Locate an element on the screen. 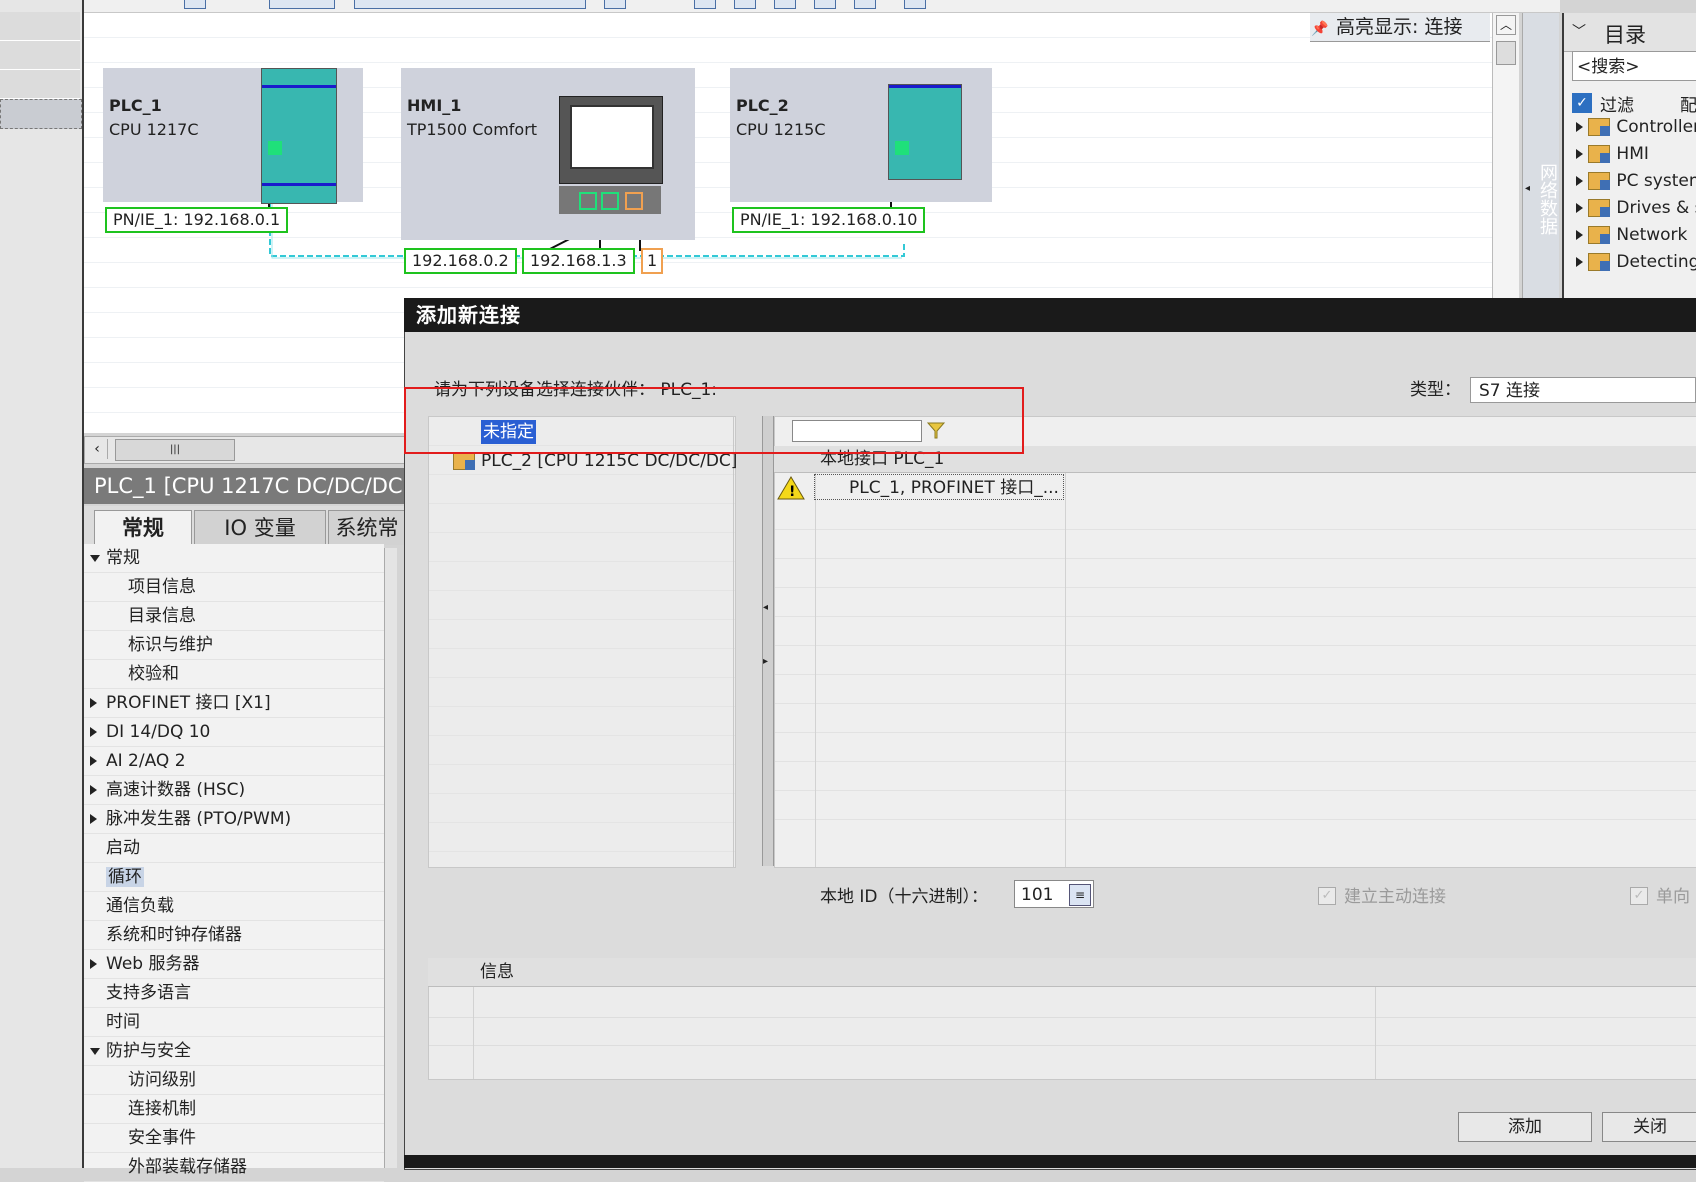  tree-item: 常规 is located at coordinates (234, 558).